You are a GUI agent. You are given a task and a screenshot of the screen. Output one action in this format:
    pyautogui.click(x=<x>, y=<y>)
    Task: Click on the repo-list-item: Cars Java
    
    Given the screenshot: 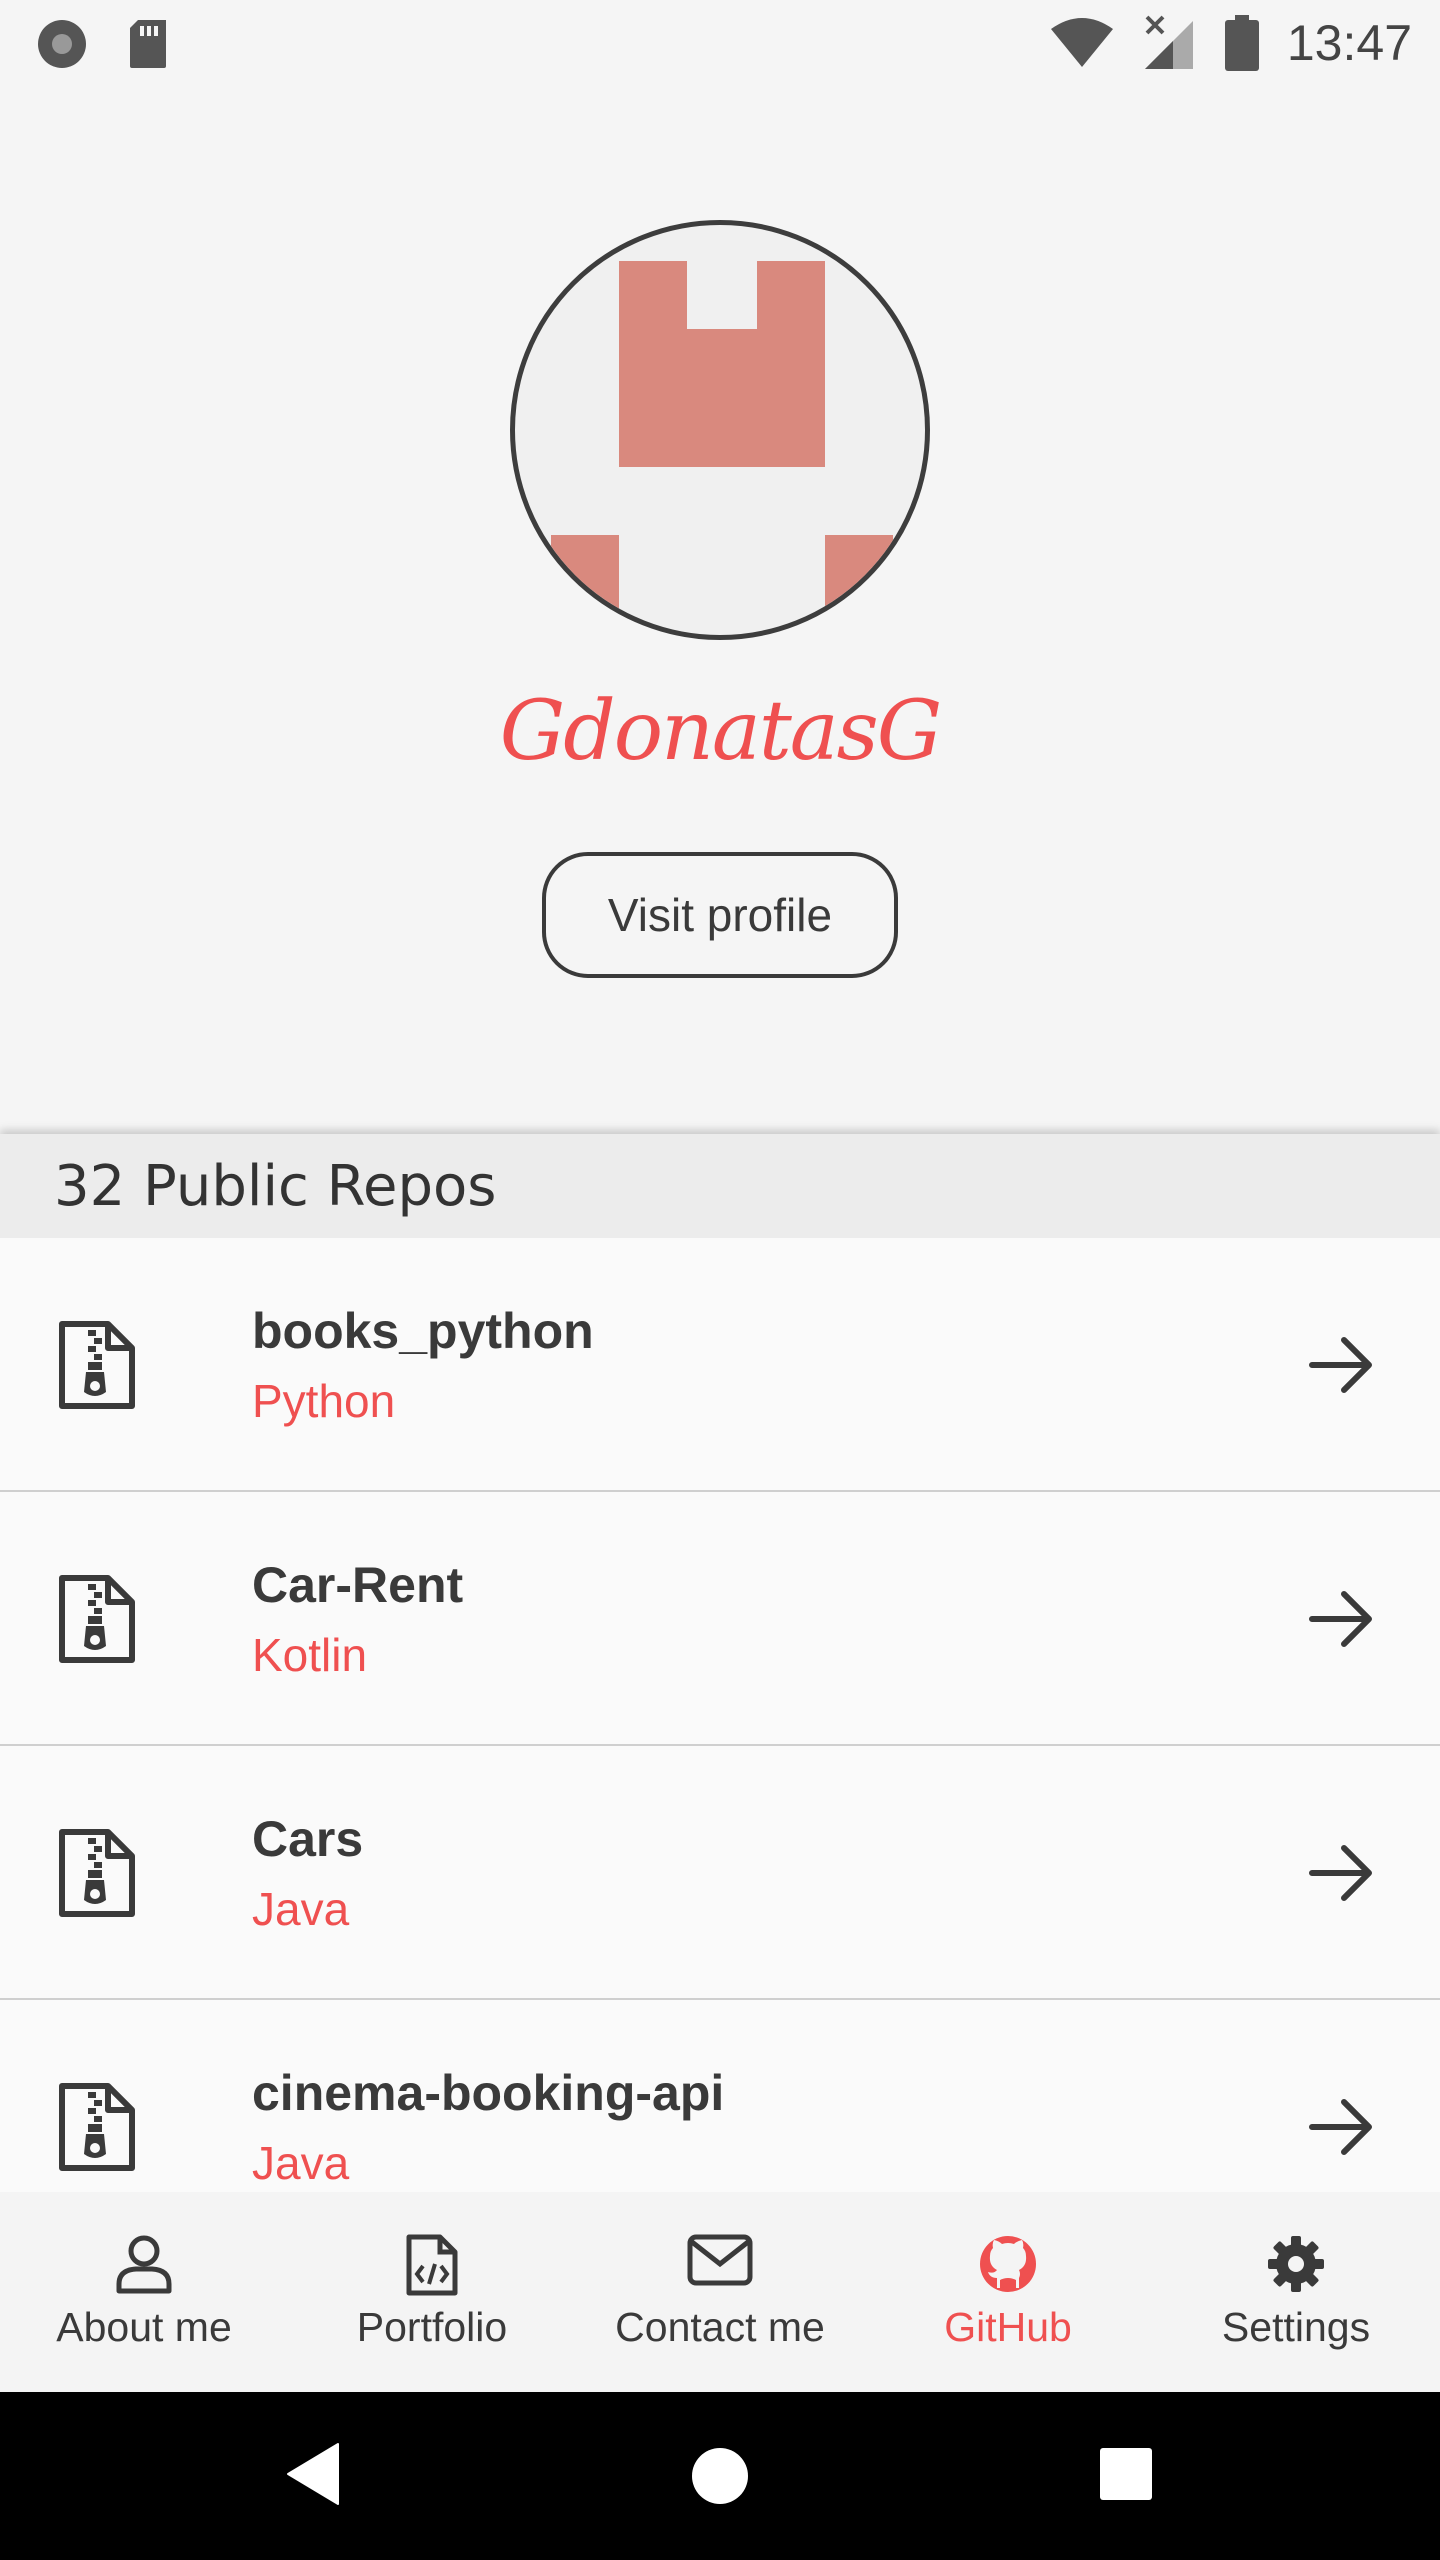 What is the action you would take?
    pyautogui.click(x=720, y=1873)
    